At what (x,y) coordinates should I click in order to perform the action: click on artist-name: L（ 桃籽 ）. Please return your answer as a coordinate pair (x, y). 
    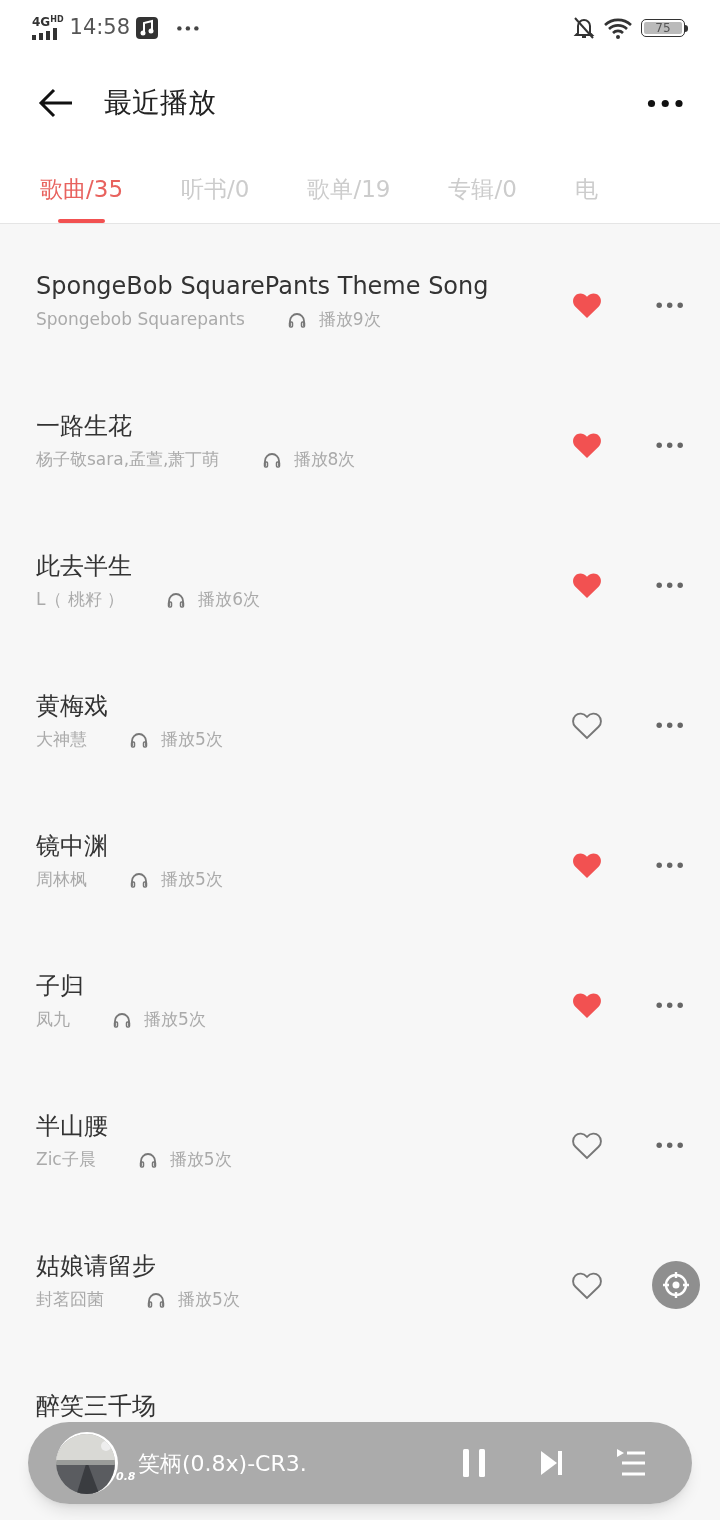
    Looking at the image, I should click on (80, 599).